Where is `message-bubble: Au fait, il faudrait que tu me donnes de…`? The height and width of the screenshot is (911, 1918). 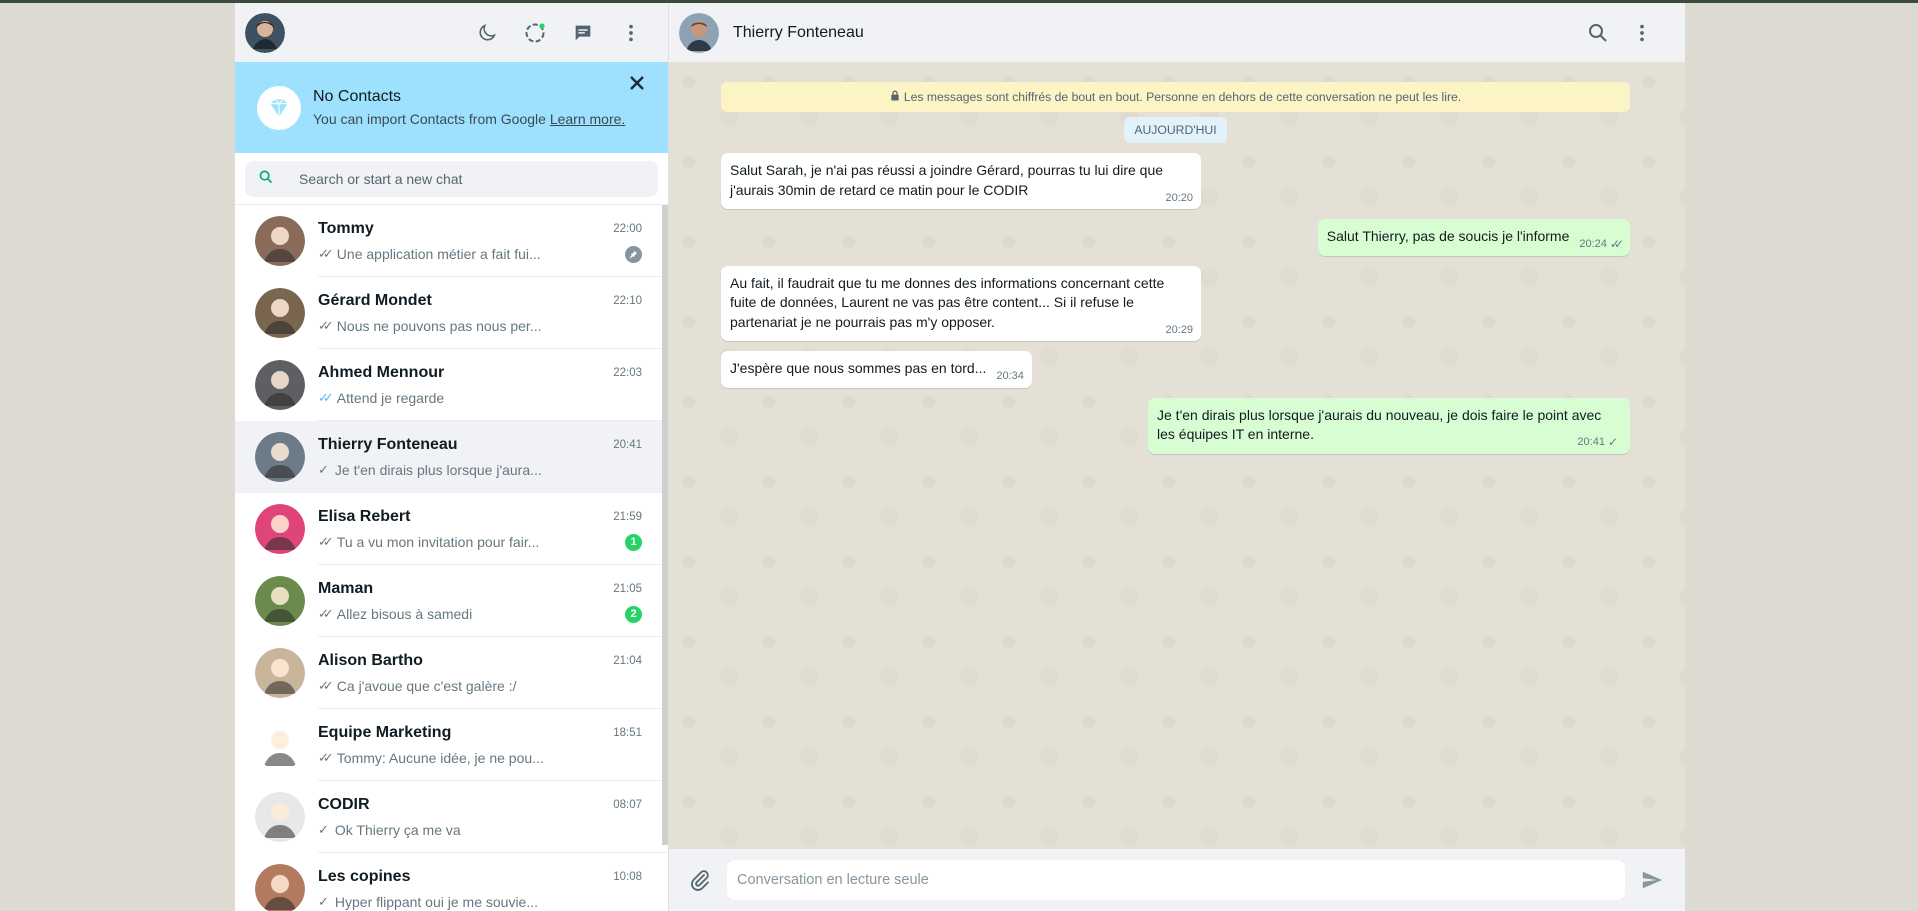
message-bubble: Au fait, il faudrait que tu me donnes de… is located at coordinates (961, 303).